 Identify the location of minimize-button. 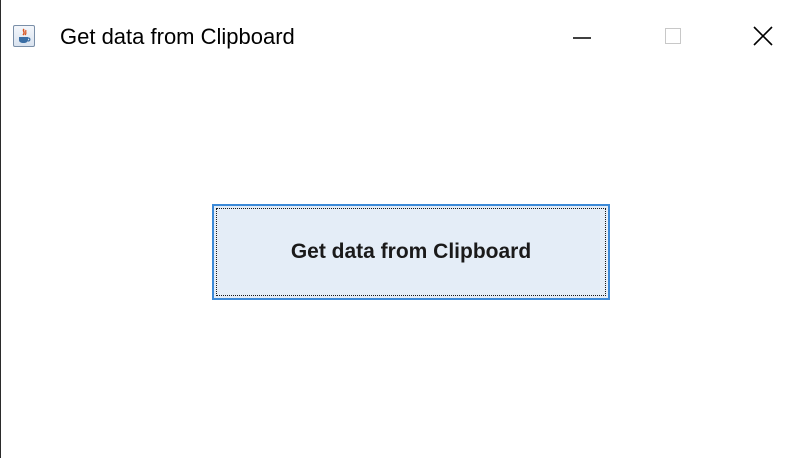
(582, 36).